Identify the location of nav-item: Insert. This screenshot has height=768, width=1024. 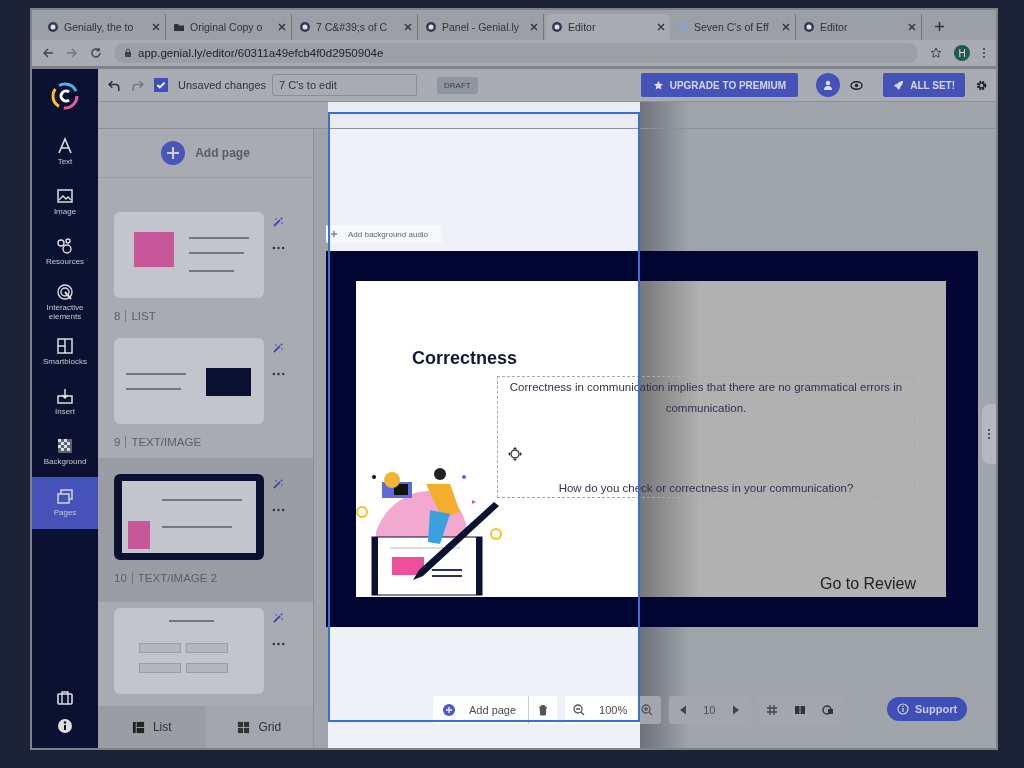
(65, 402).